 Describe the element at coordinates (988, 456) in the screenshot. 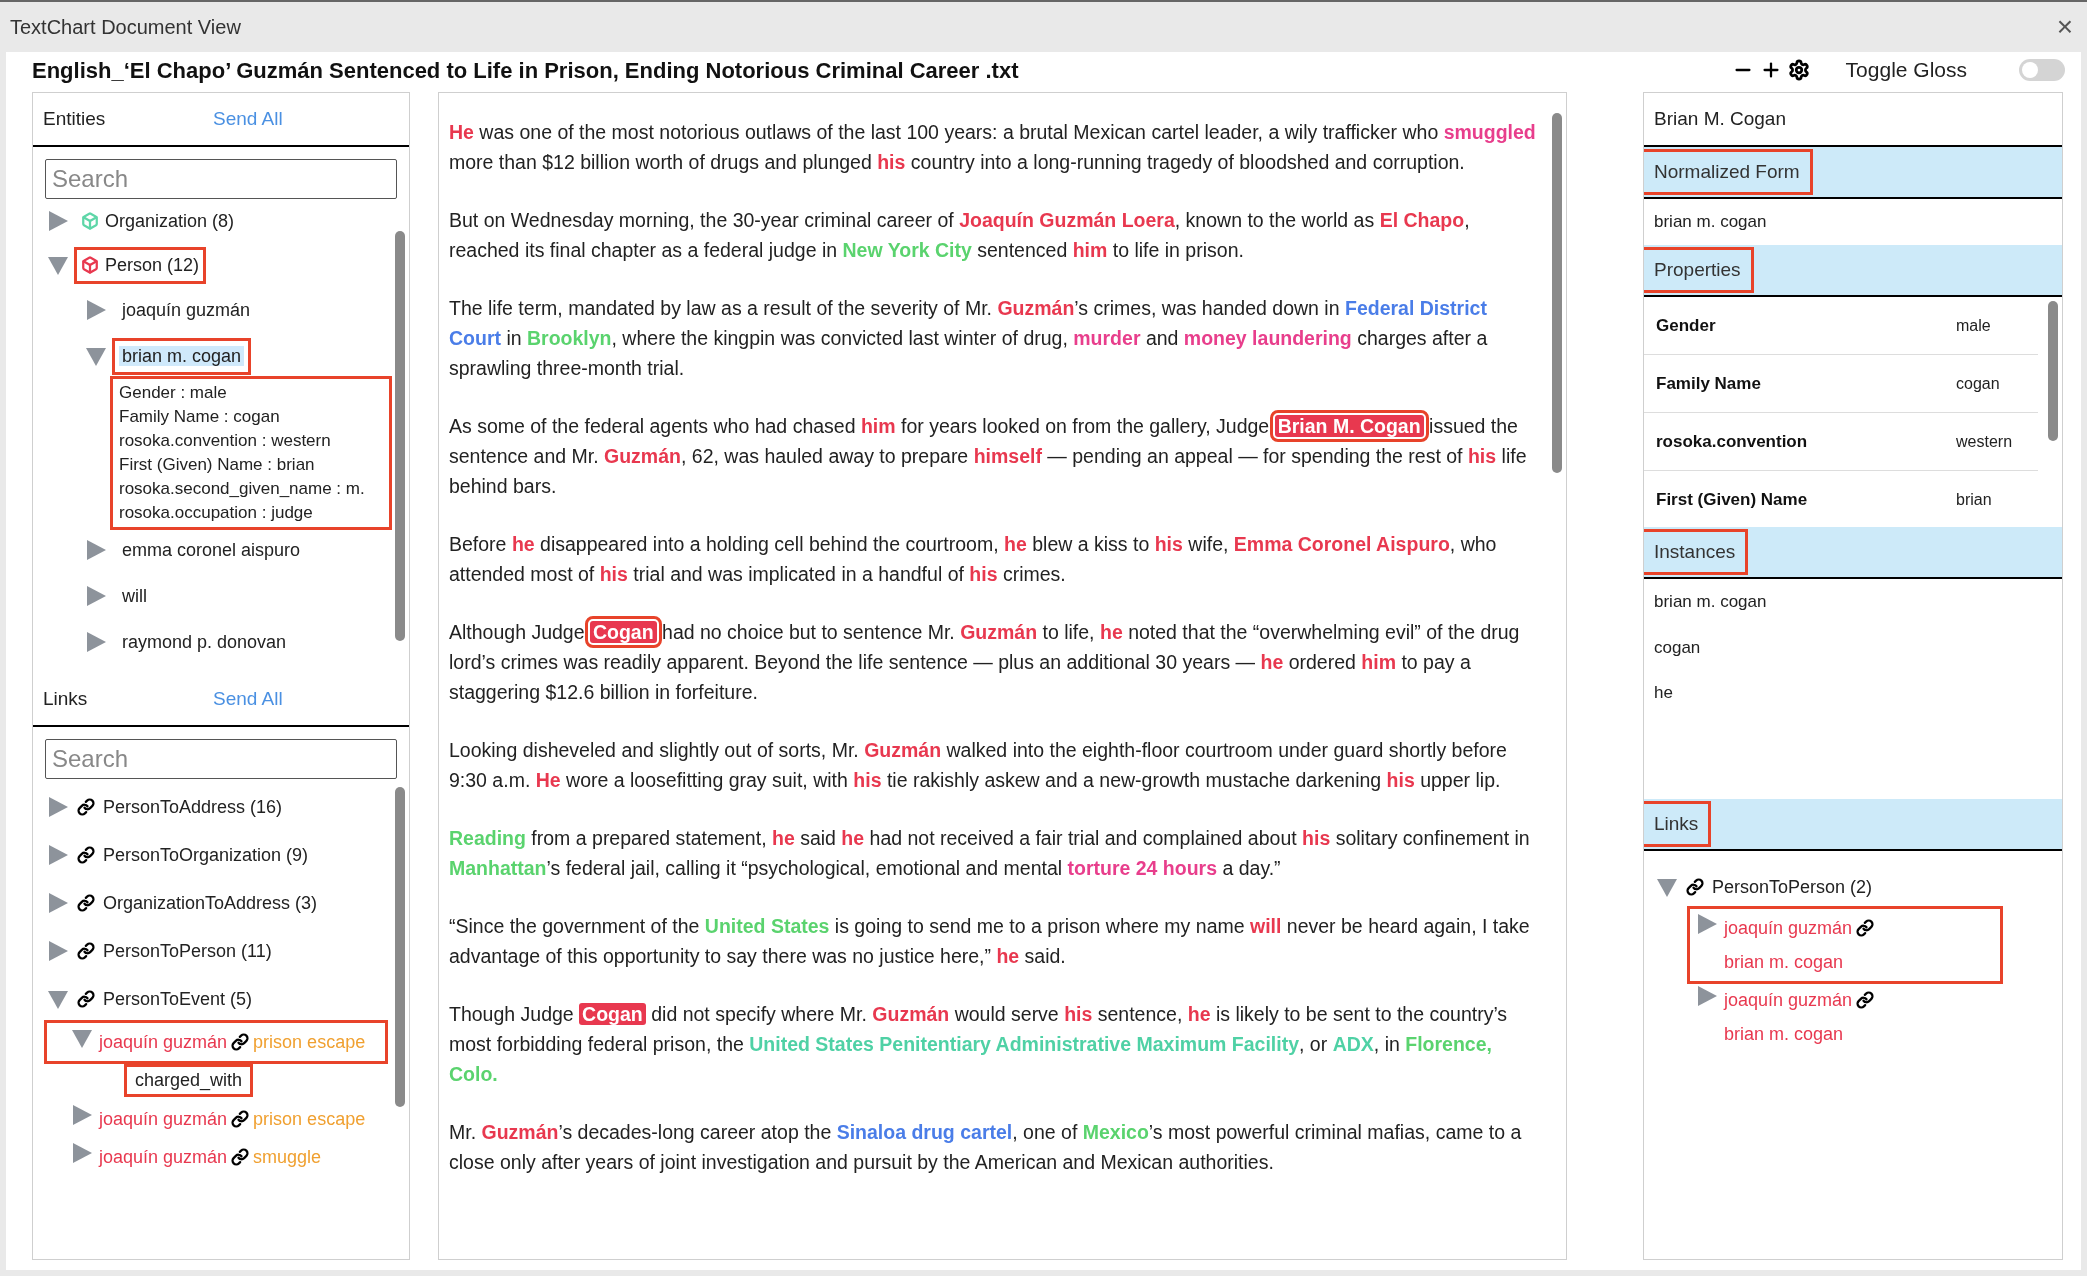

I see `article-paragraph: As some of the federal agents who had chased him for years looked on from the gallery, Judge Brian M. Cogan issued the sentence and Mr. Guzmán, 62, was hauled away to prepare himself — pending an appeal — for spending the rest of his life behind bars.` at that location.